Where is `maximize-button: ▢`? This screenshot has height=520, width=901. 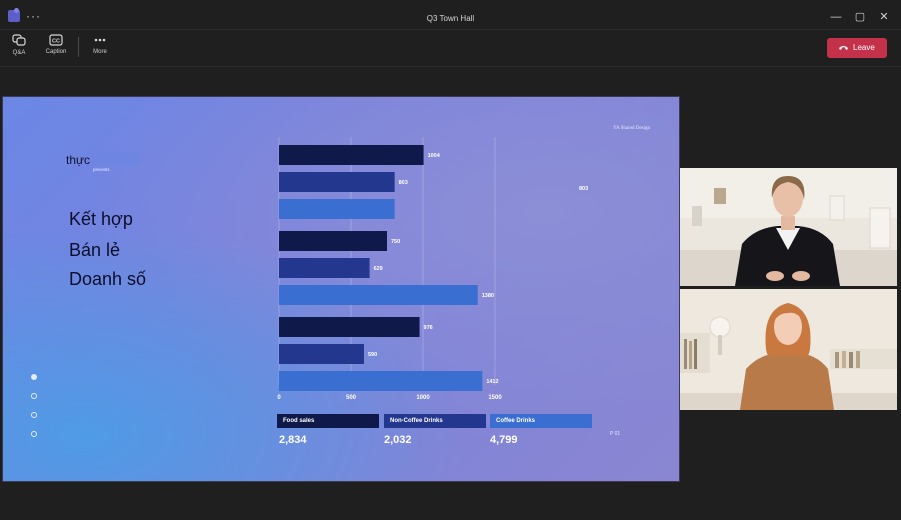 maximize-button: ▢ is located at coordinates (860, 17).